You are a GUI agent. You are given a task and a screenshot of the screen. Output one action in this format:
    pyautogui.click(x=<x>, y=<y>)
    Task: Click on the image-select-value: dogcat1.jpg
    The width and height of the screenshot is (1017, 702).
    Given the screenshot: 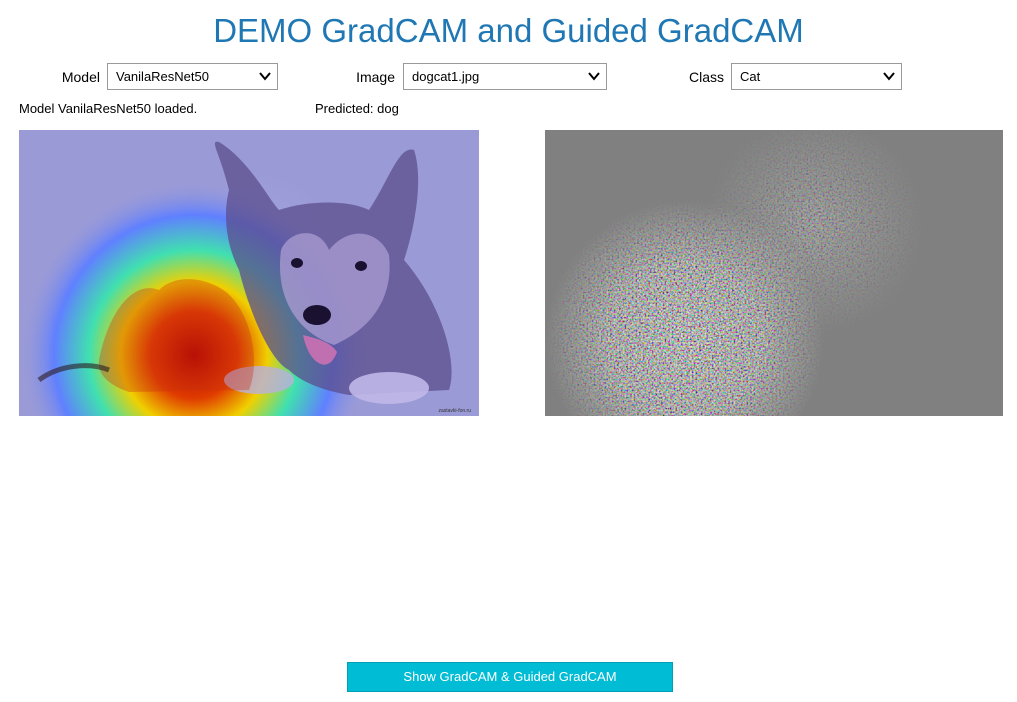 What is the action you would take?
    pyautogui.click(x=446, y=76)
    